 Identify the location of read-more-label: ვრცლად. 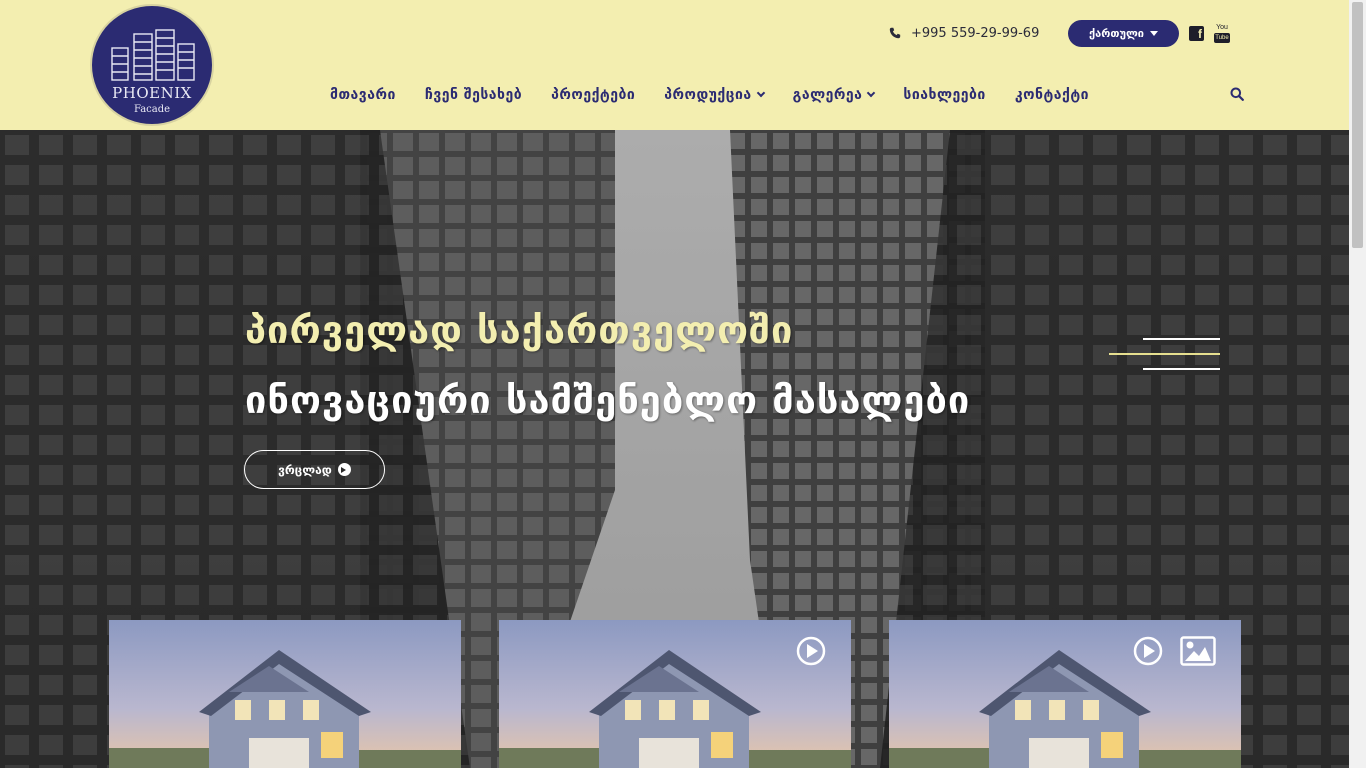
(305, 469).